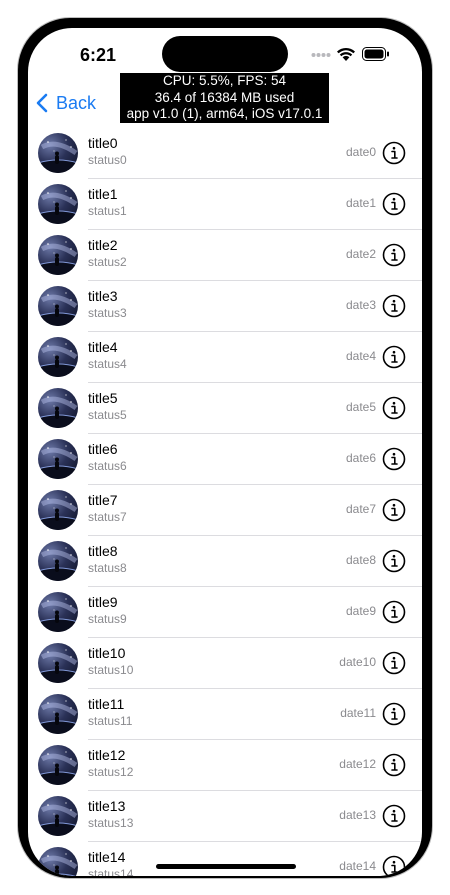 The image size is (450, 895). I want to click on list-item: title10 status10 date10, so click(225, 663).